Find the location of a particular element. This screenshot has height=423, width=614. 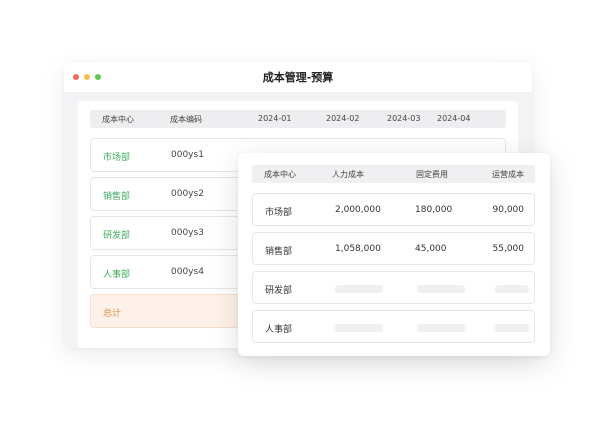

column-header-cost-code: 成本编码 is located at coordinates (186, 119).